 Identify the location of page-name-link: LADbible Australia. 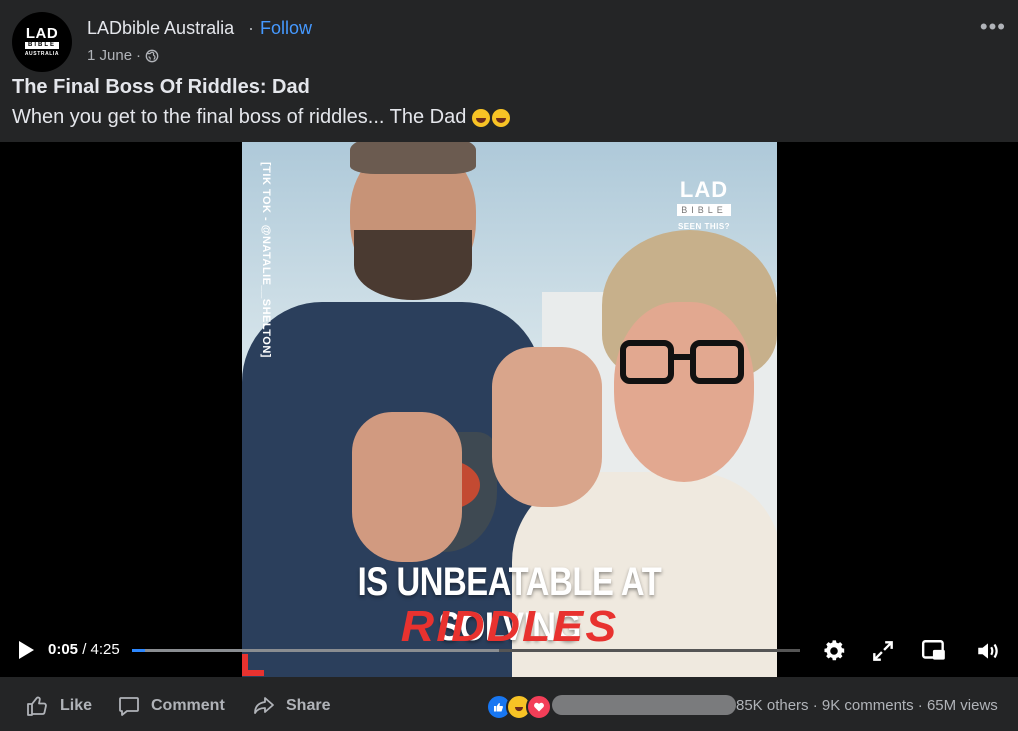
(160, 28).